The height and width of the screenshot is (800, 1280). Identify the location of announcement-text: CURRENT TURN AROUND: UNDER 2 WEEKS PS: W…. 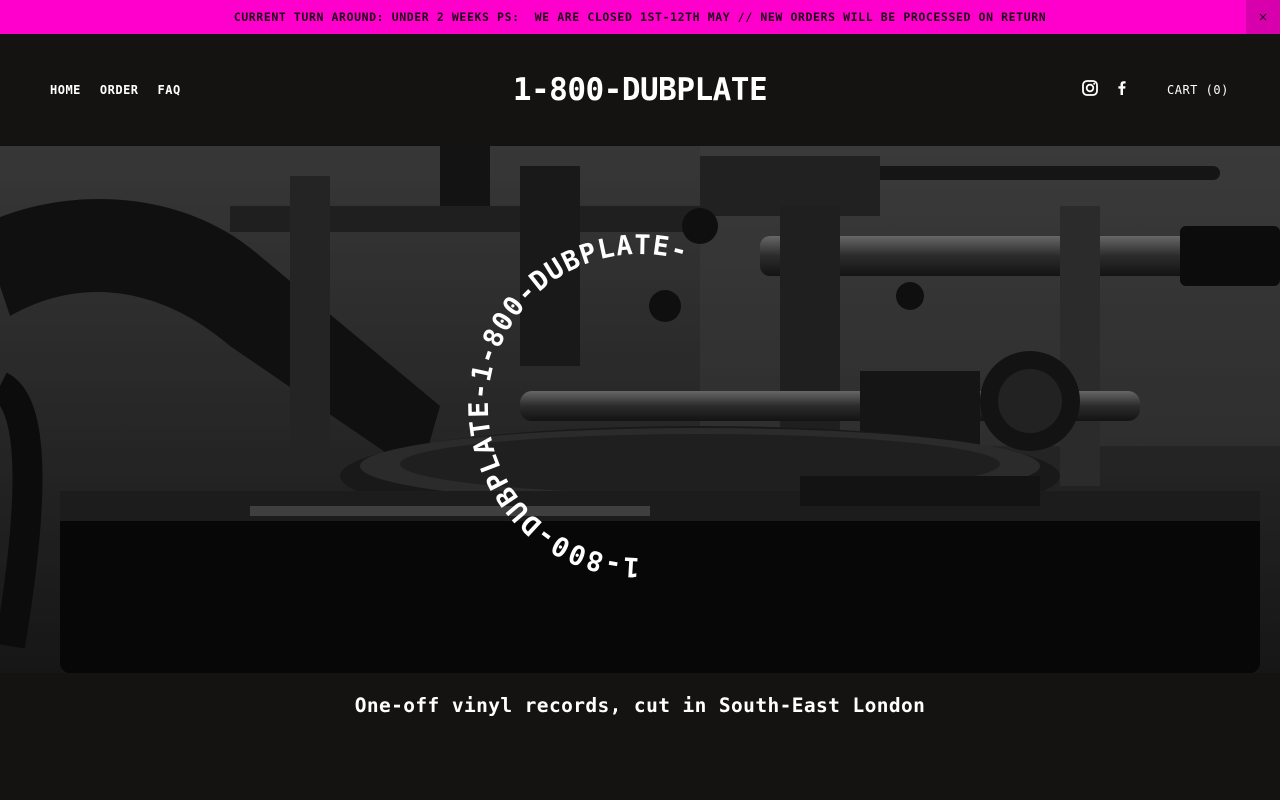
(640, 17).